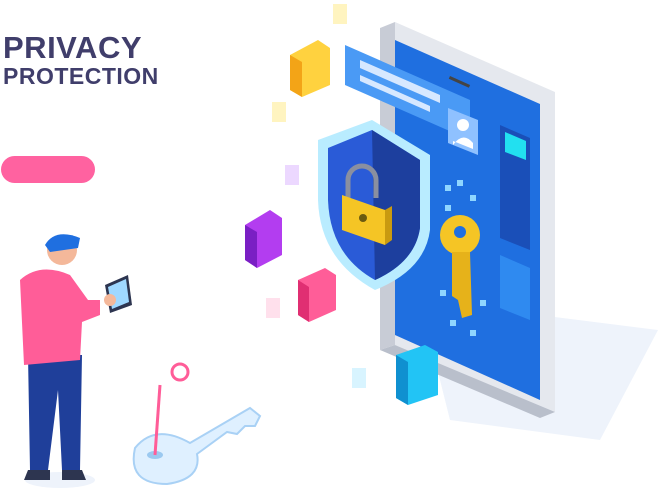 This screenshot has width=658, height=502. I want to click on shield-icon, so click(374, 205).